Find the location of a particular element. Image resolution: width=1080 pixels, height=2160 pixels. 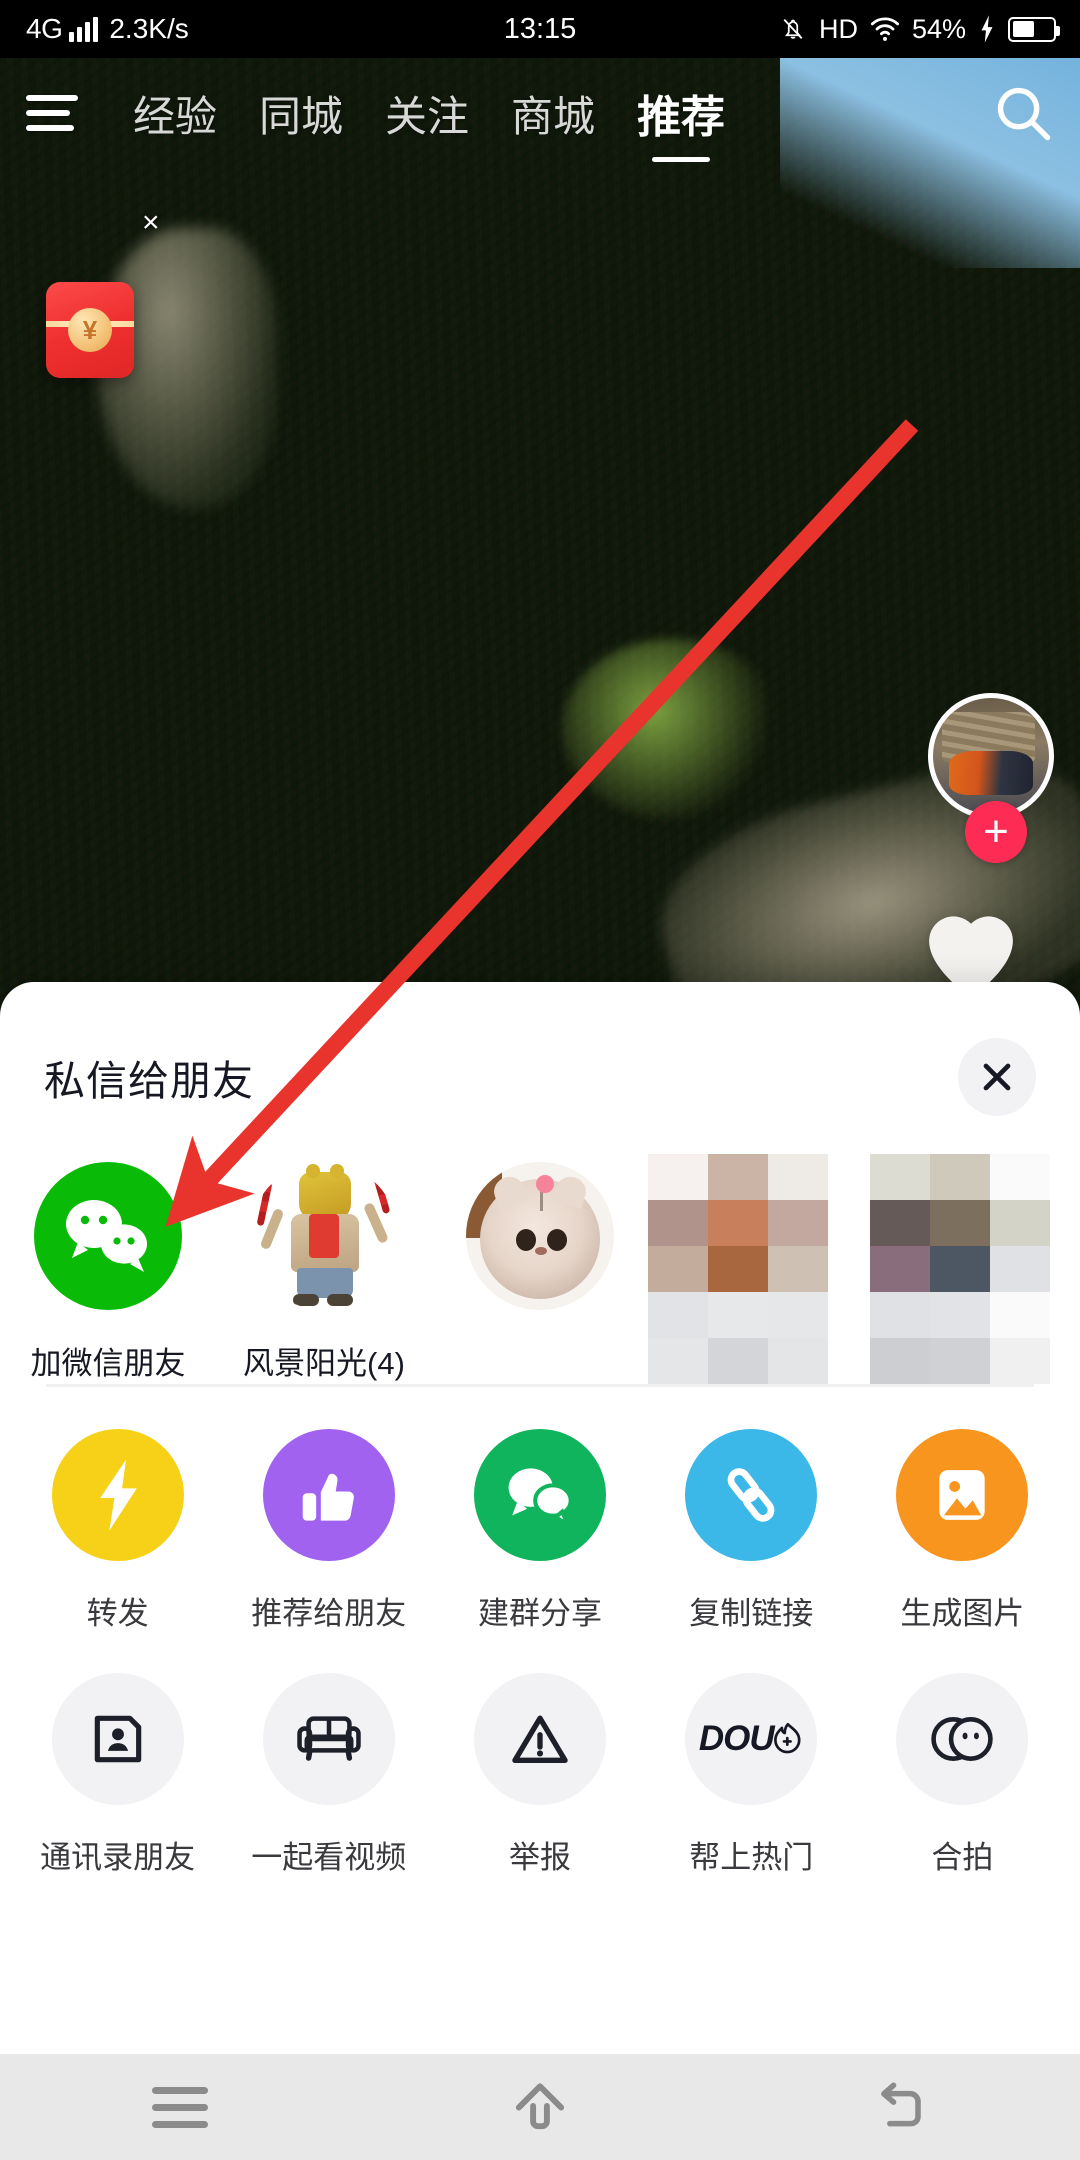

thumbs-up-icon is located at coordinates (328, 1495).